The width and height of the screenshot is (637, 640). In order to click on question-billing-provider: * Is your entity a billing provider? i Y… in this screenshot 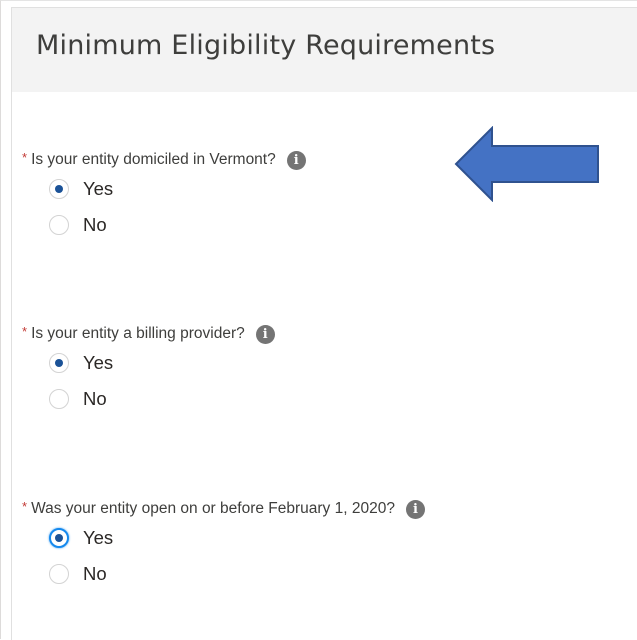, I will do `click(148, 370)`.